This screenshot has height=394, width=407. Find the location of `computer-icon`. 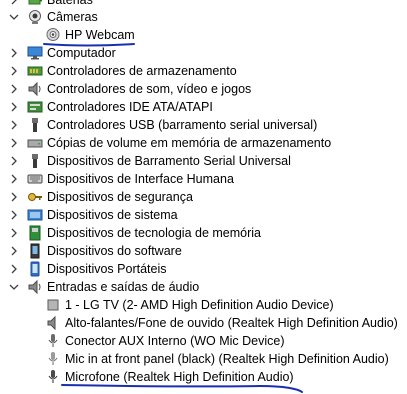

computer-icon is located at coordinates (35, 53).